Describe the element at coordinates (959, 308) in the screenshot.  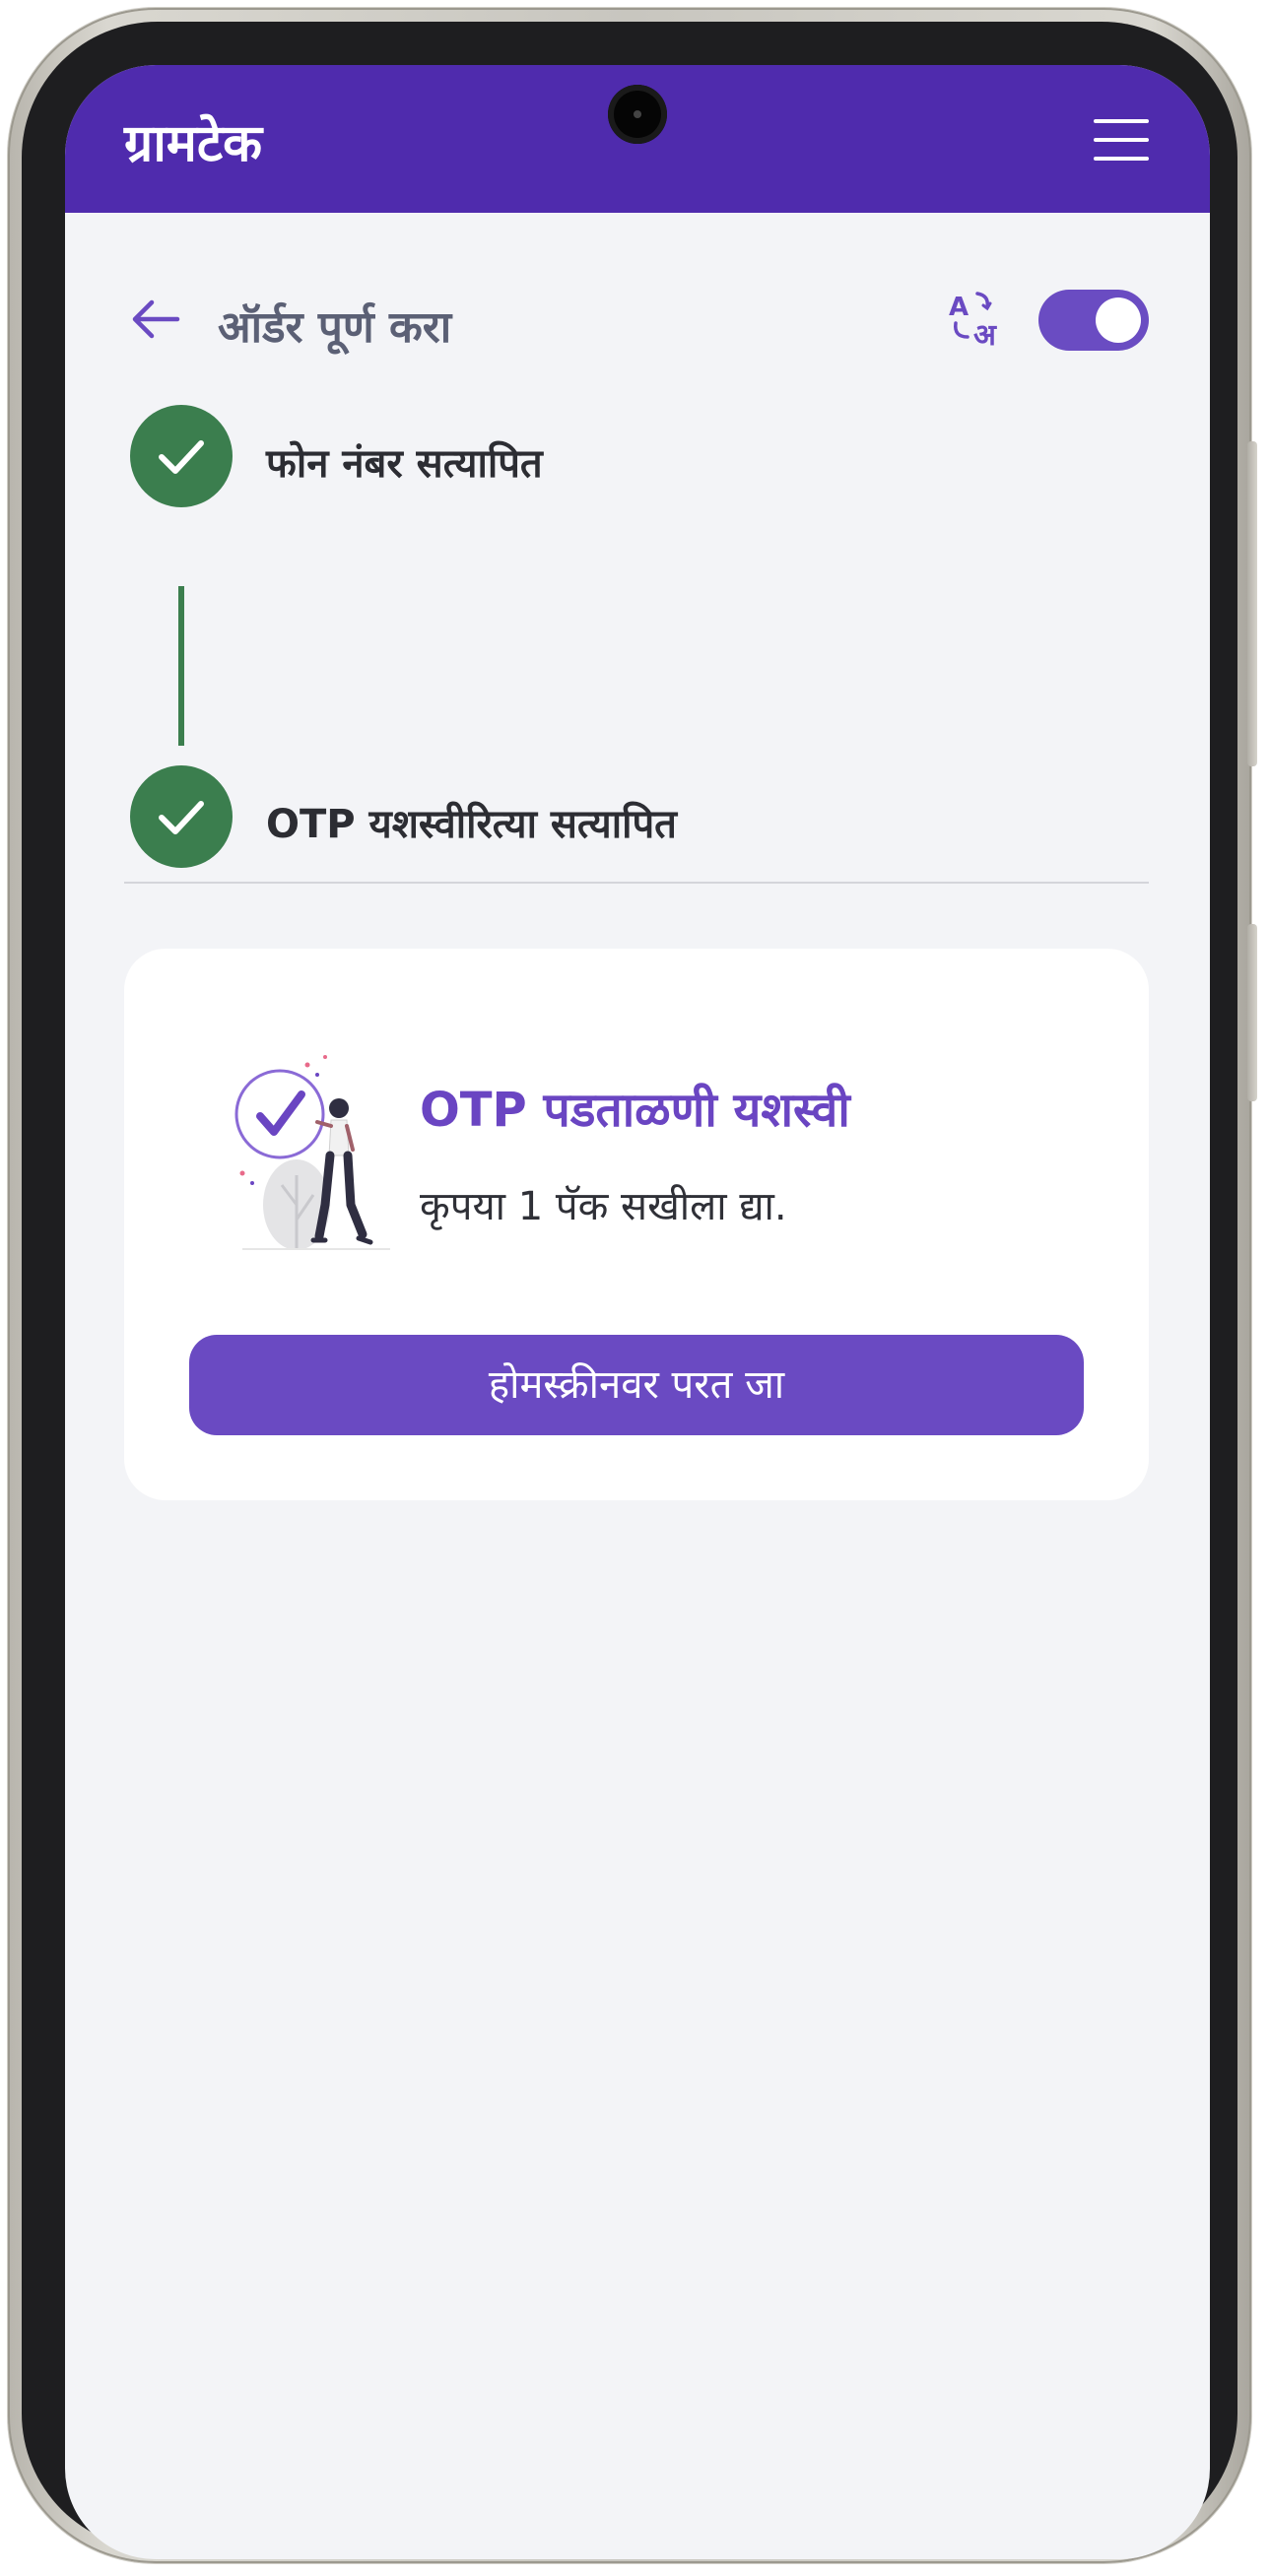
I see `svg-text: A` at that location.